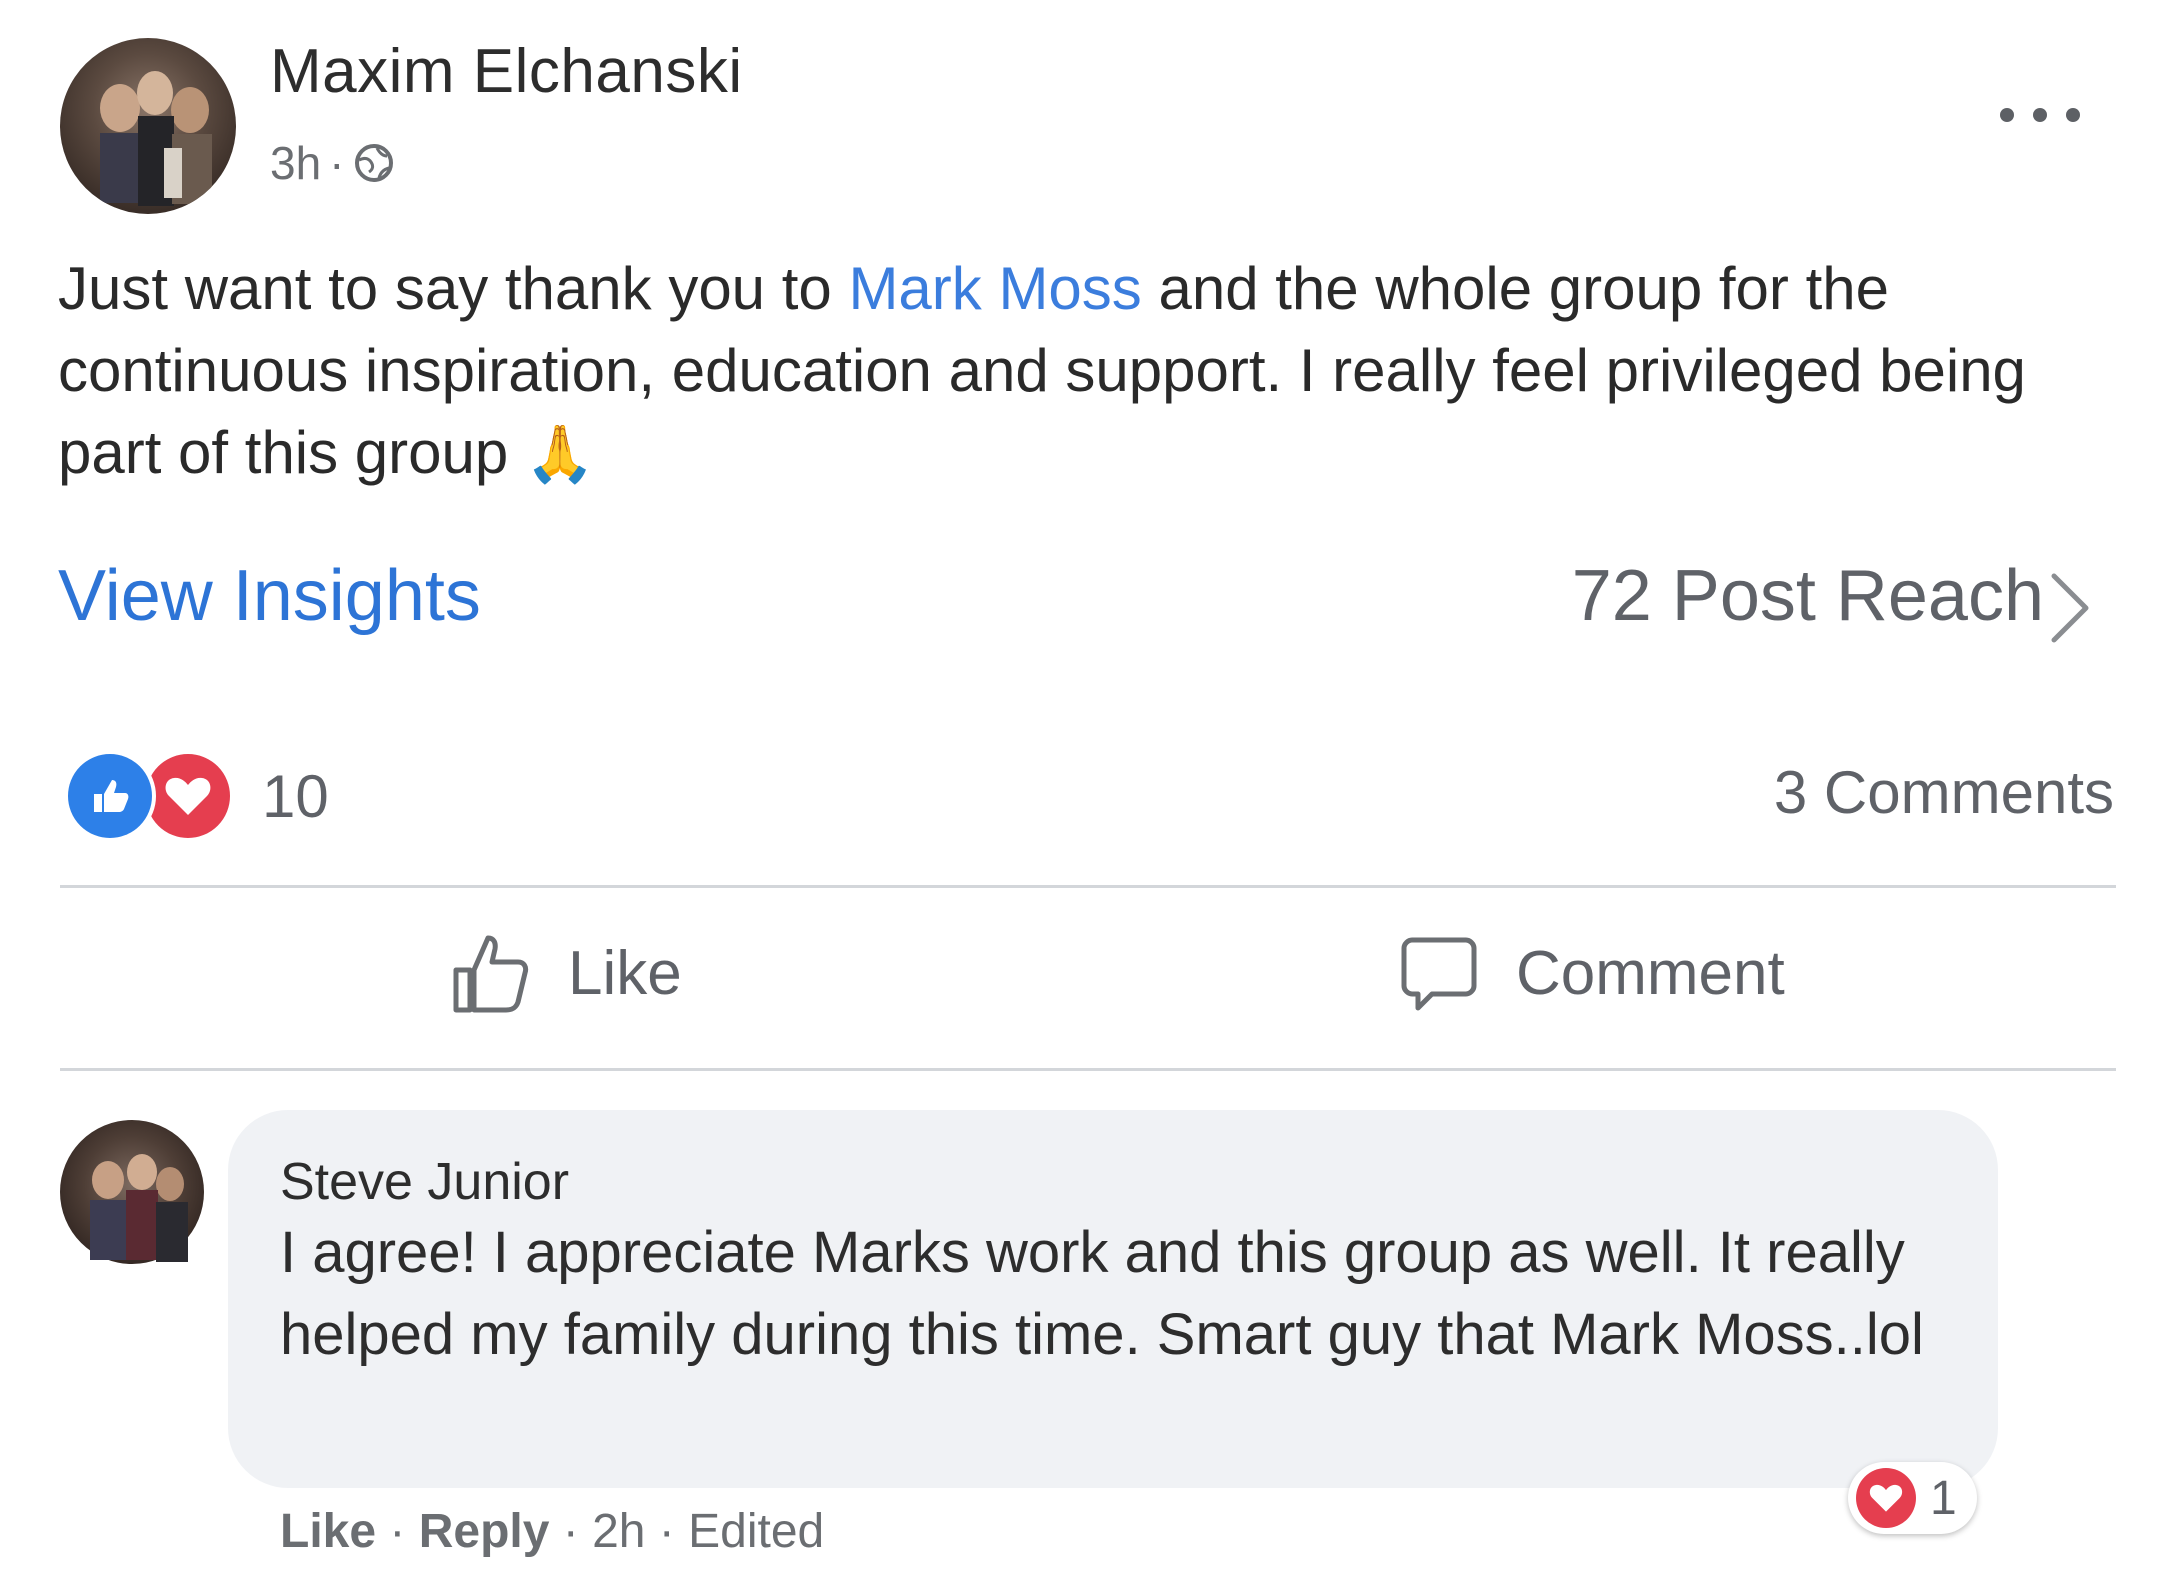 Image resolution: width=2184 pixels, height=1570 pixels. I want to click on comment-reaction-badge: 1, so click(1912, 1498).